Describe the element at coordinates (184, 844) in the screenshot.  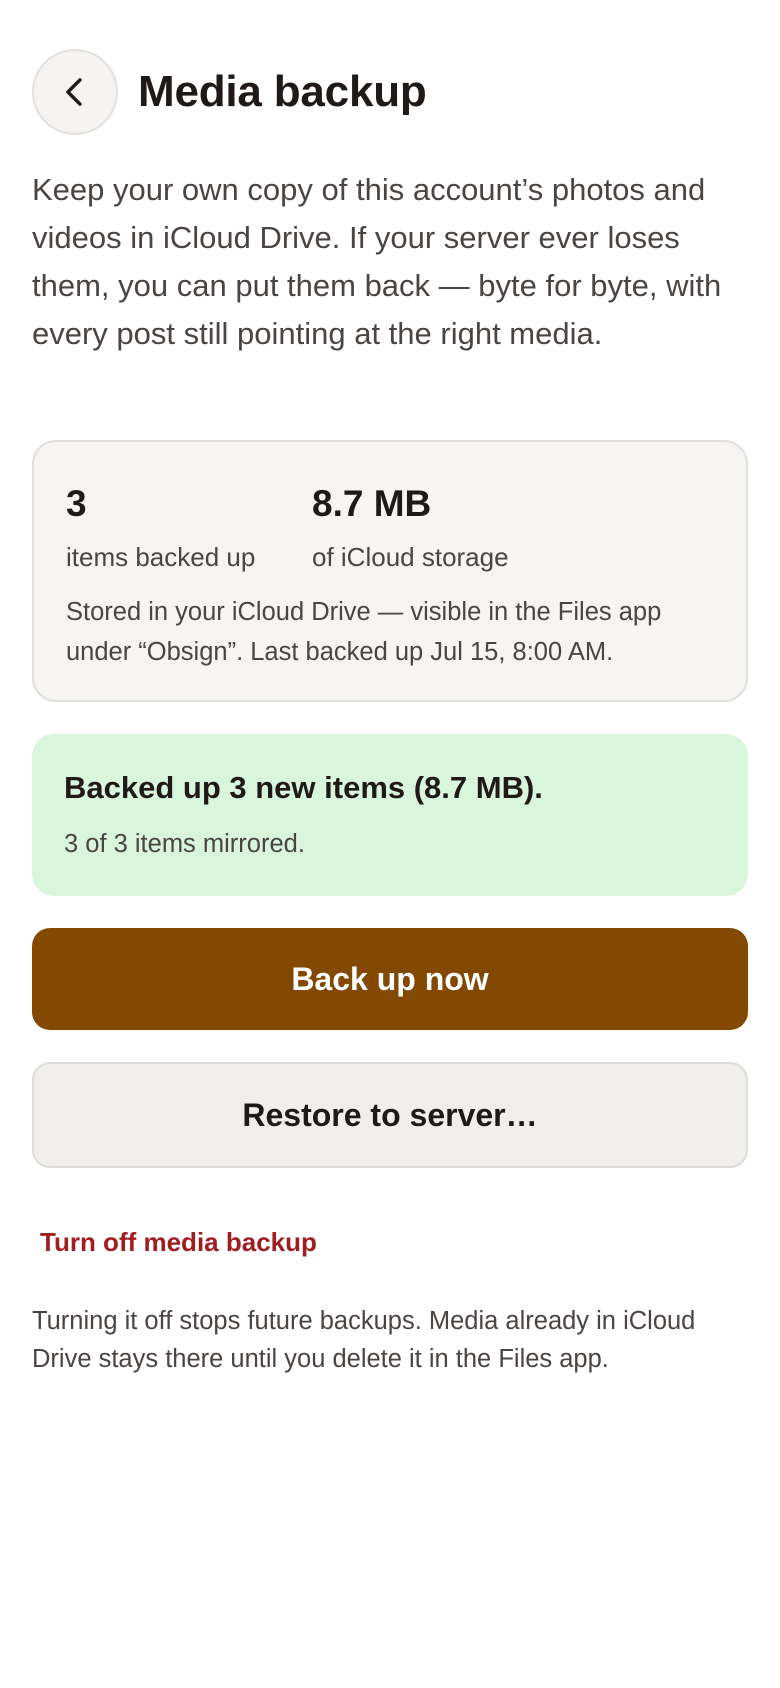
I see `status-subtitle: 3 of 3 items mirrored.` at that location.